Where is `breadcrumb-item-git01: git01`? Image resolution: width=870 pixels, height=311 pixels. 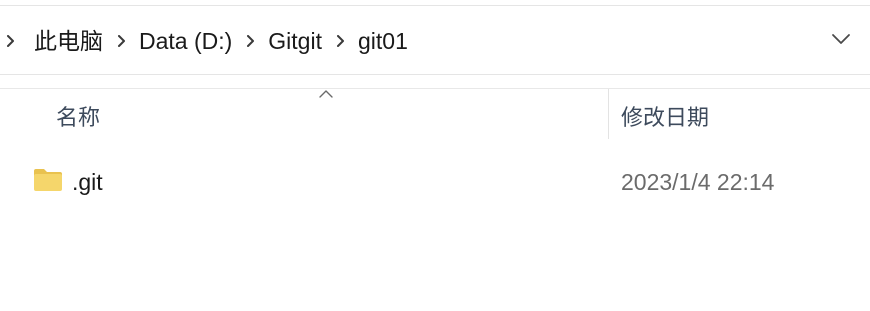
breadcrumb-item-git01: git01 is located at coordinates (384, 41).